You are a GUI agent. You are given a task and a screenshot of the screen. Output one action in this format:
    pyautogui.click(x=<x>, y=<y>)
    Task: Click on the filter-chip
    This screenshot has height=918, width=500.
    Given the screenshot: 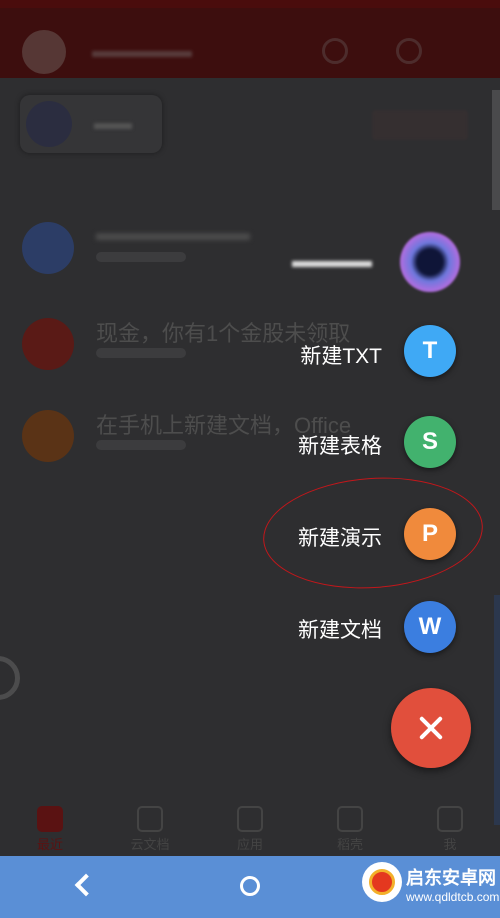 What is the action you would take?
    pyautogui.click(x=420, y=125)
    